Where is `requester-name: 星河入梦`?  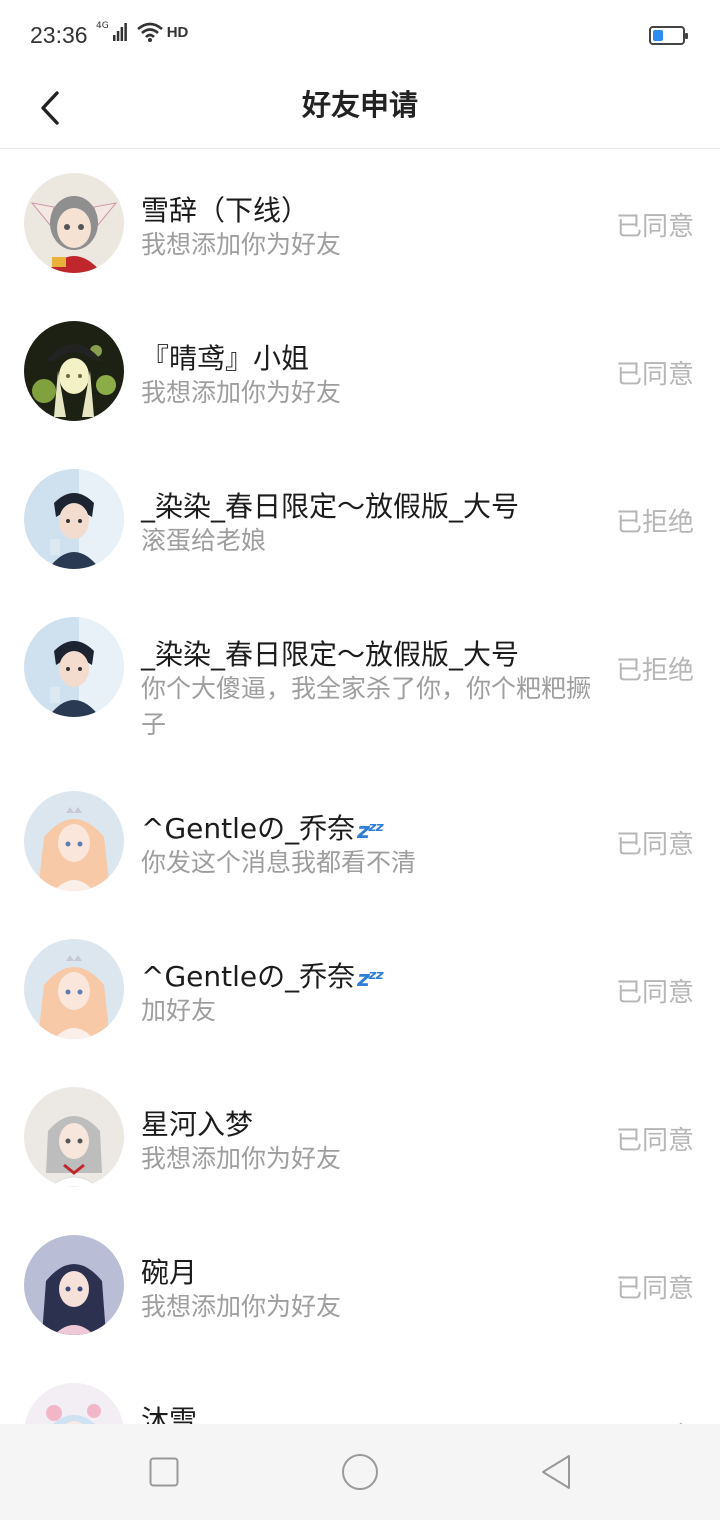 requester-name: 星河入梦 is located at coordinates (197, 1124).